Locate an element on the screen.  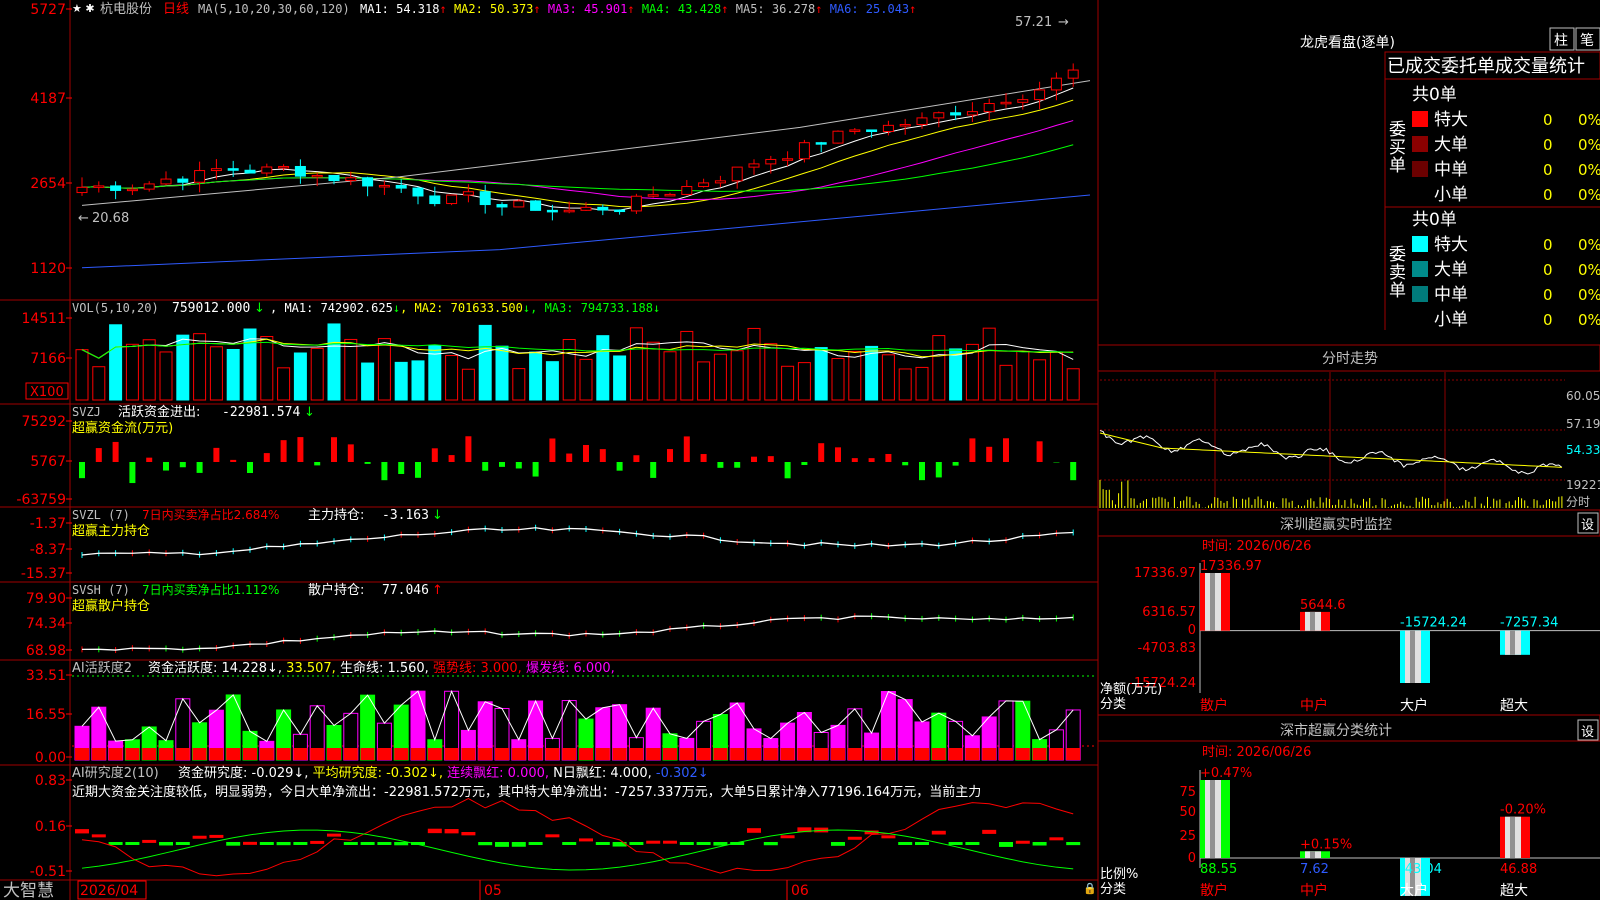
buy-pct-2: 0% is located at coordinates (1589, 170).